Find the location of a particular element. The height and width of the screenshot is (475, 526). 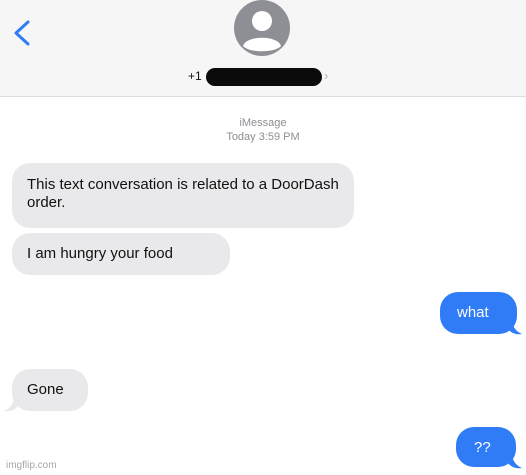

person-icon is located at coordinates (262, 30).